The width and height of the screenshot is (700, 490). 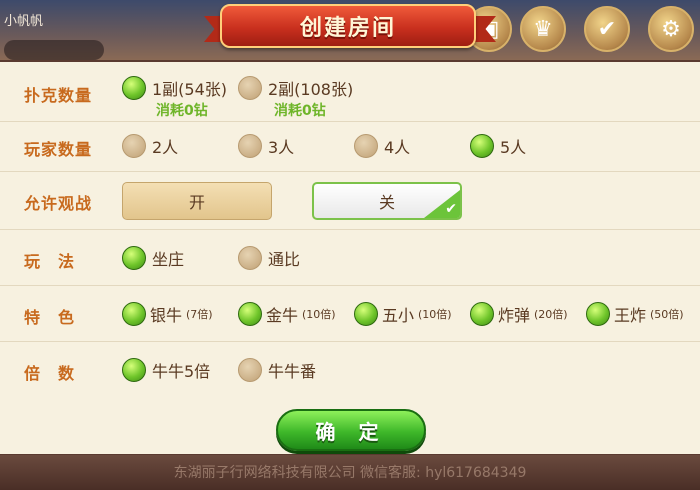 I want to click on spectate-on-button: 开, so click(x=197, y=201).